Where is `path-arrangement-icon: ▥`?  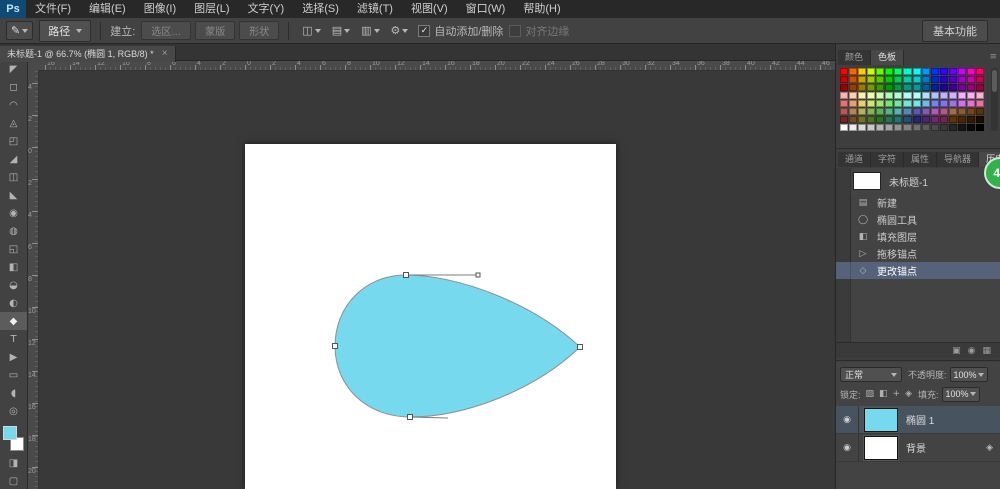 path-arrangement-icon: ▥ is located at coordinates (370, 30).